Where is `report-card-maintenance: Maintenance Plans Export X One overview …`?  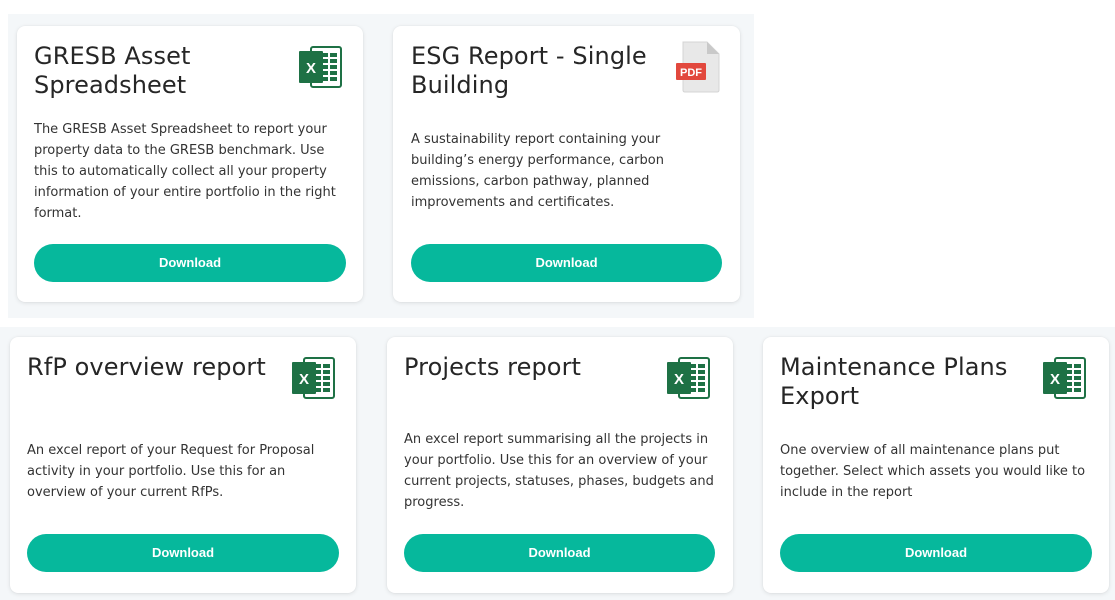 report-card-maintenance: Maintenance Plans Export X One overview … is located at coordinates (936, 465).